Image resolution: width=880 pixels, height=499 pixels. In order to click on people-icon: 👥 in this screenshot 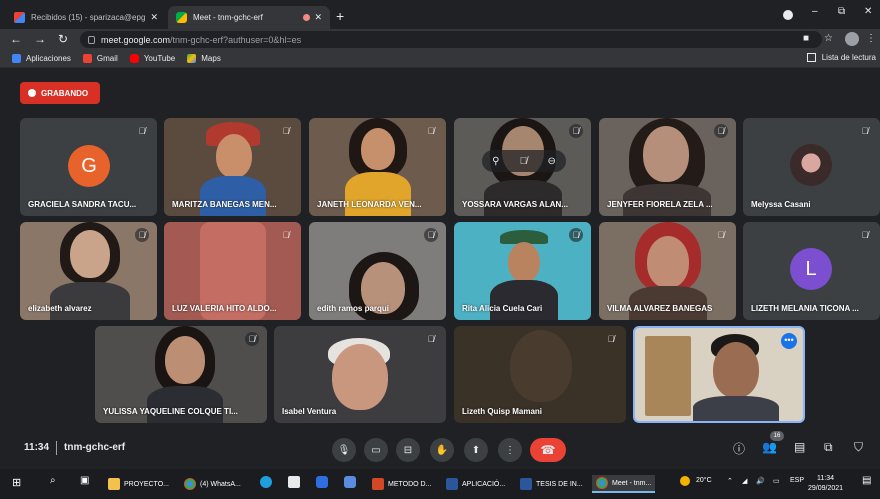, I will do `click(769, 447)`.